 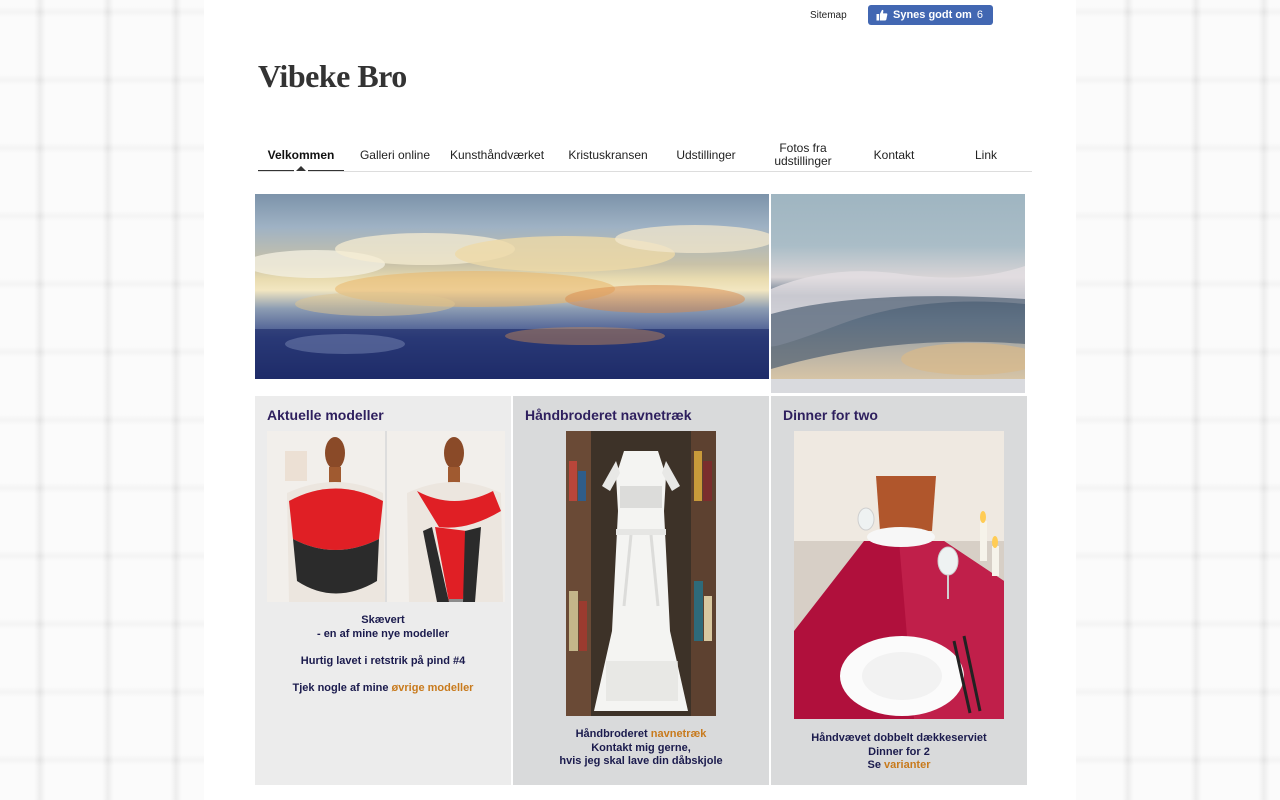 I want to click on facebook-like-count: 6, so click(x=979, y=15).